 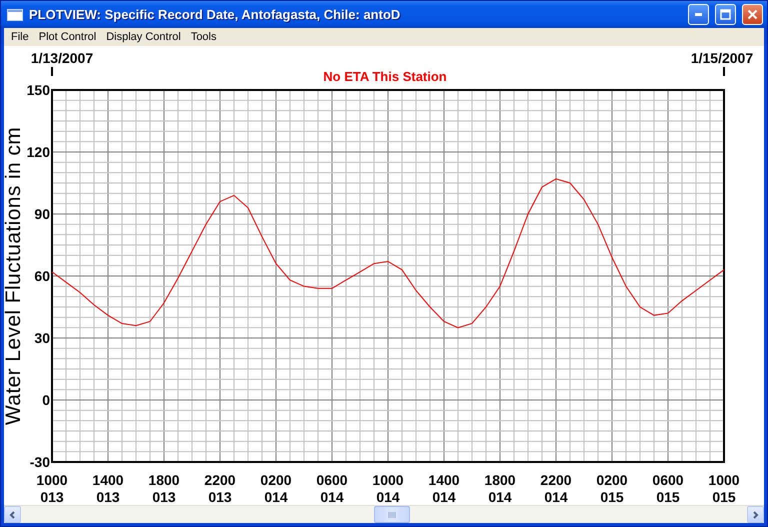 I want to click on close-icon, so click(x=752, y=14).